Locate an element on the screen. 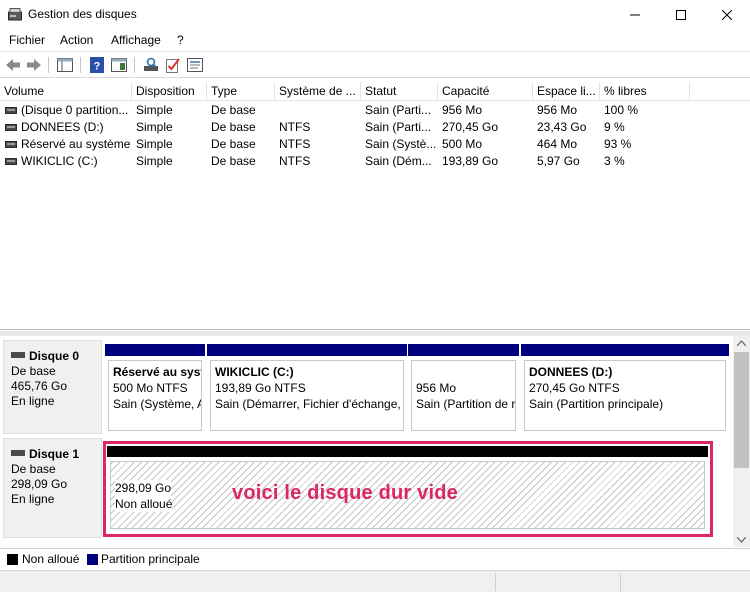 This screenshot has height=592, width=750. disk0-name: Disque 0 is located at coordinates (54, 356).